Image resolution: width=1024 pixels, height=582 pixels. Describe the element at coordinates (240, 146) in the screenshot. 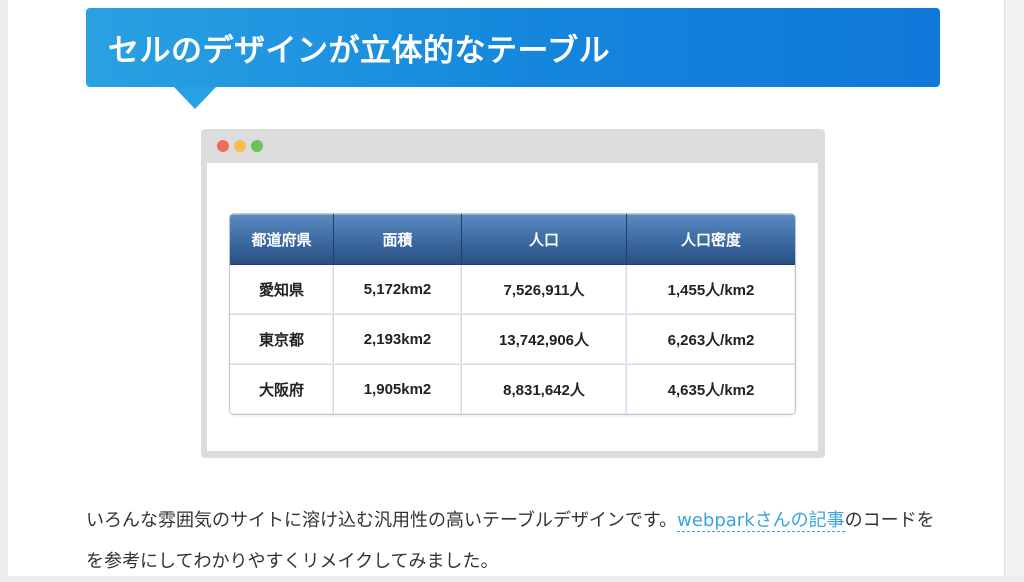

I see `minimize-dot-icon` at that location.